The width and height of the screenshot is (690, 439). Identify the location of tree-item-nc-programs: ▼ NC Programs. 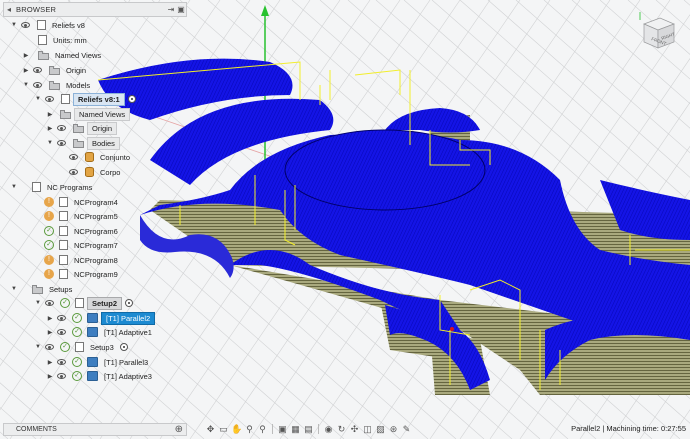
(52, 187).